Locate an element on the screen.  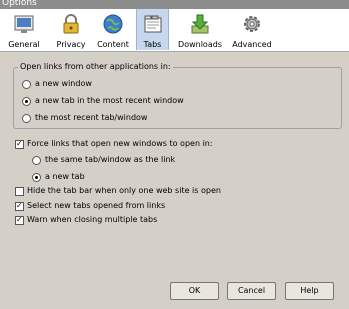
tab-general-label: General is located at coordinates (24, 44).